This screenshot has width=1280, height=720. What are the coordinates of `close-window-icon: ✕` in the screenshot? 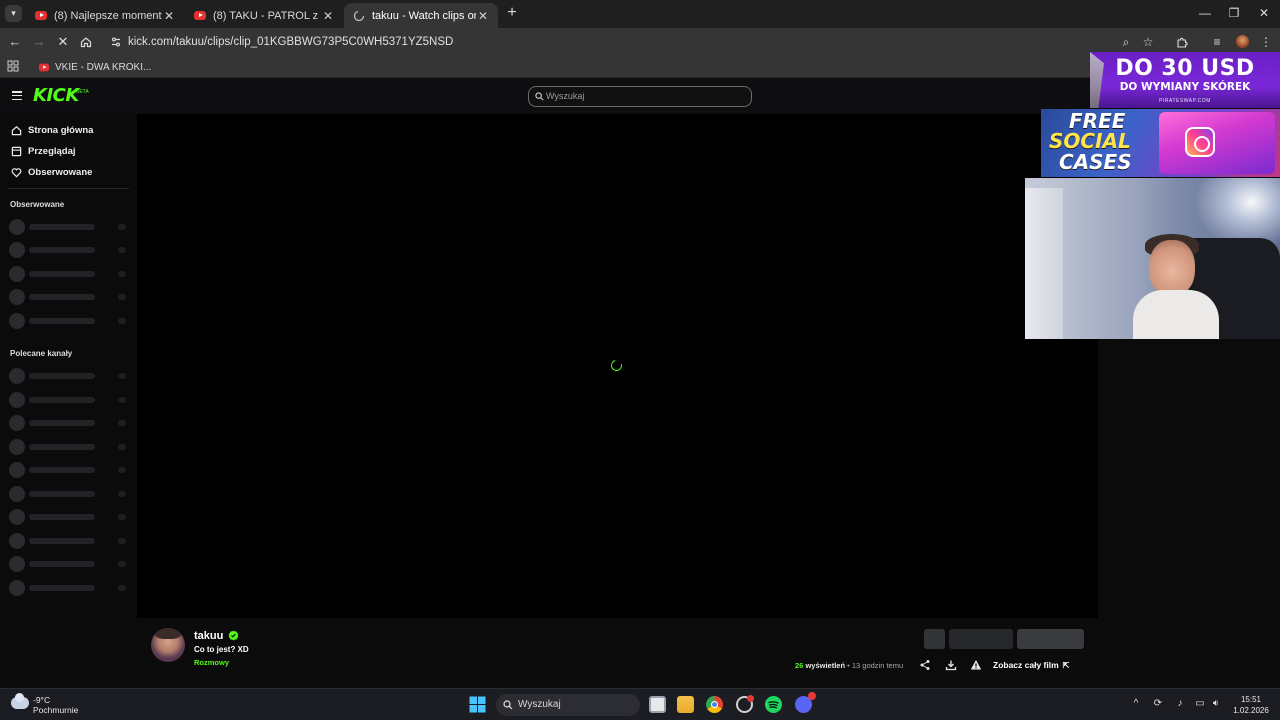 It's located at (1264, 13).